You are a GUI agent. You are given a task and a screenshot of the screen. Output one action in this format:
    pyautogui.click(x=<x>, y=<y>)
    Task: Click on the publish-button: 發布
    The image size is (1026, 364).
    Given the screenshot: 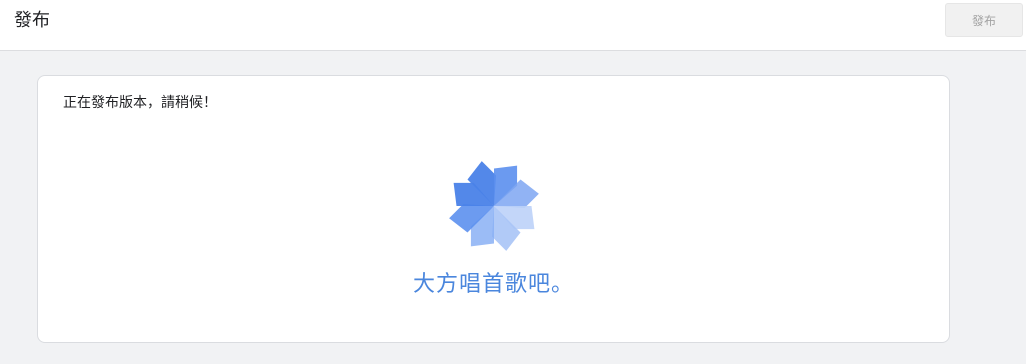 What is the action you would take?
    pyautogui.click(x=984, y=20)
    